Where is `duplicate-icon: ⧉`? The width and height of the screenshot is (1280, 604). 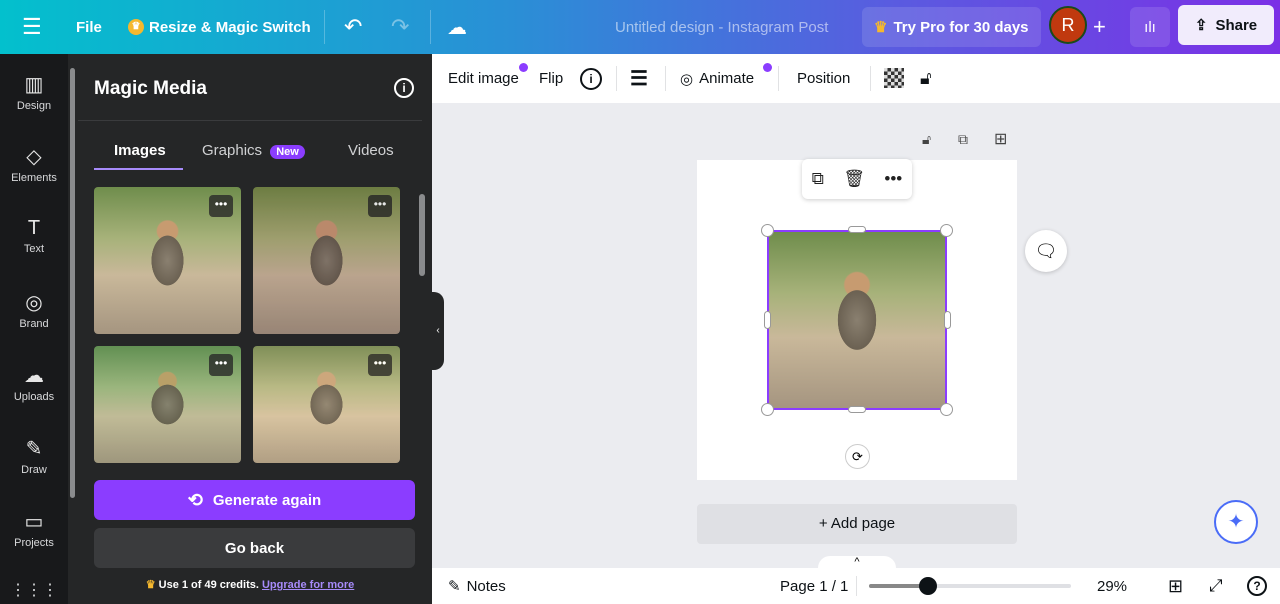 duplicate-icon: ⧉ is located at coordinates (818, 179).